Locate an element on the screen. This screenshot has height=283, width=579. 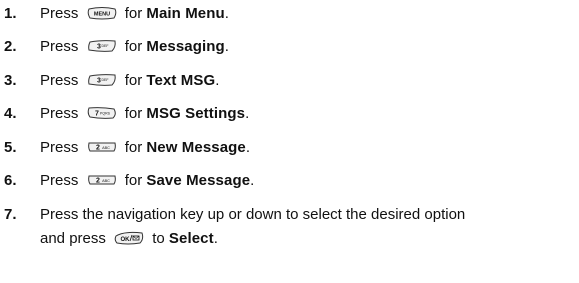
step-number: 1. is located at coordinates (10, 13).